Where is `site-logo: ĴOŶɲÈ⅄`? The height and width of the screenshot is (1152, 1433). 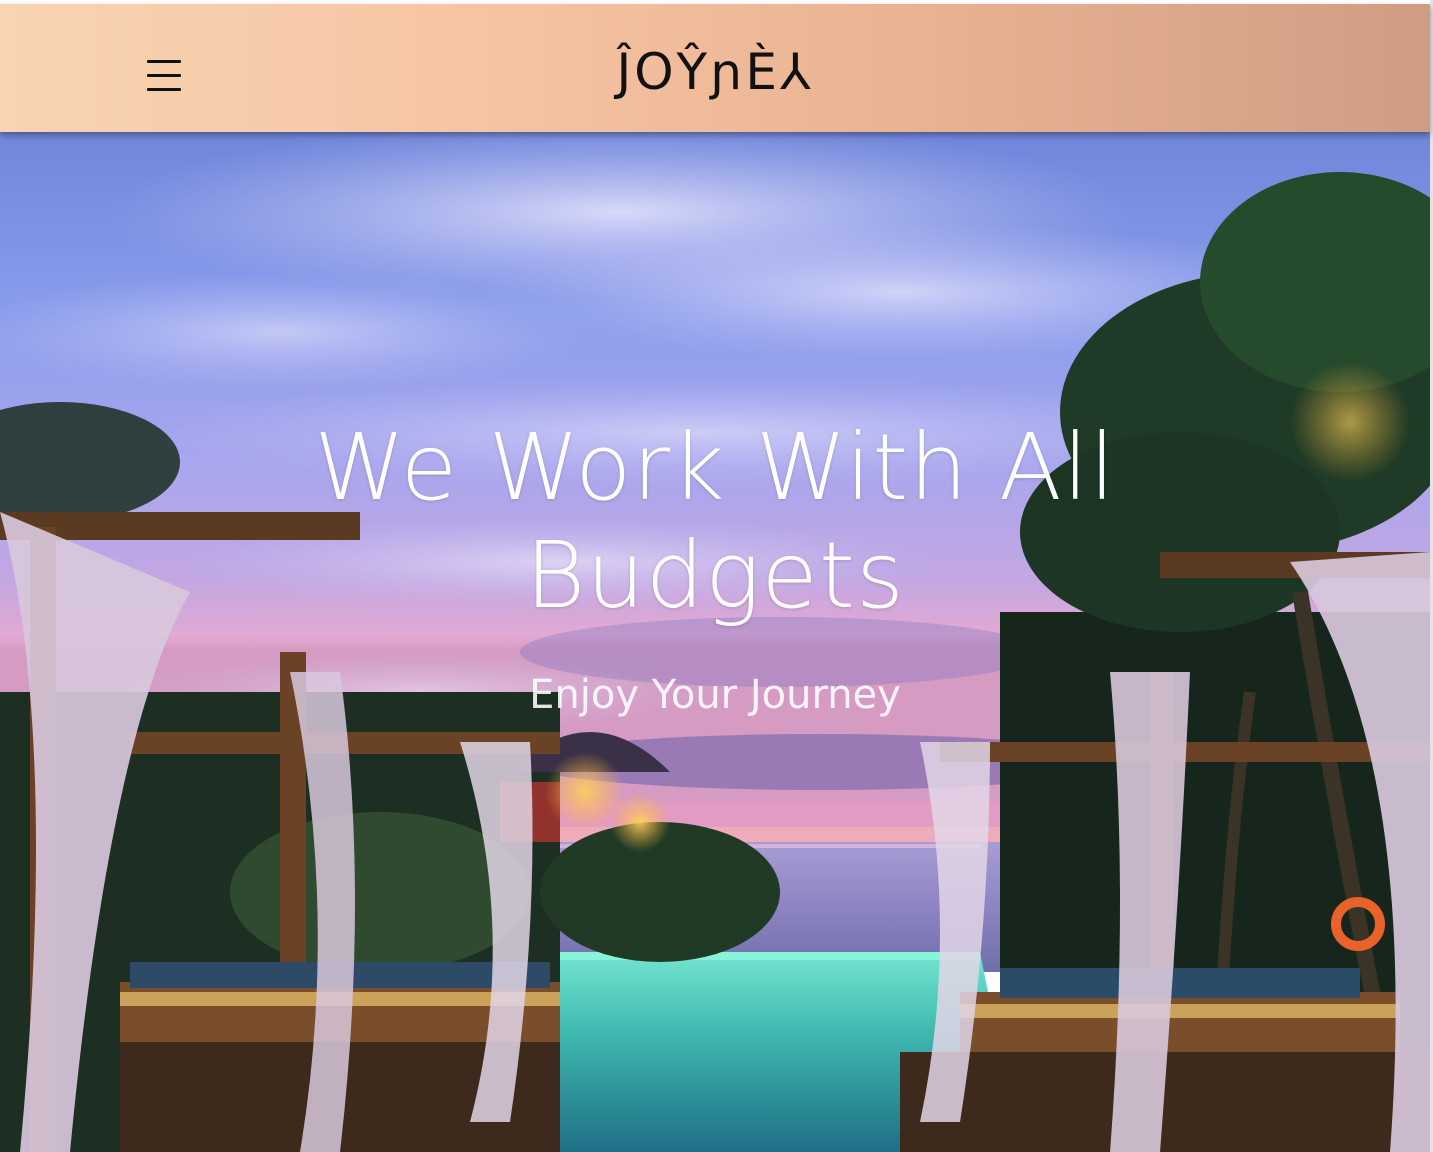 site-logo: ĴOŶɲÈ⅄ is located at coordinates (715, 72).